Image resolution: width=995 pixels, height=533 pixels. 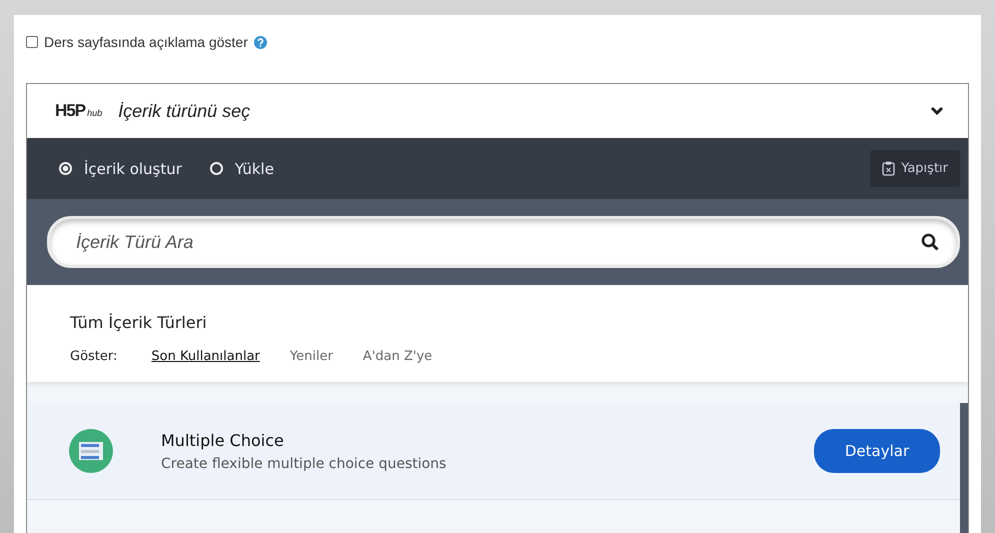 I want to click on paste-button: Yapıştır, so click(x=915, y=168).